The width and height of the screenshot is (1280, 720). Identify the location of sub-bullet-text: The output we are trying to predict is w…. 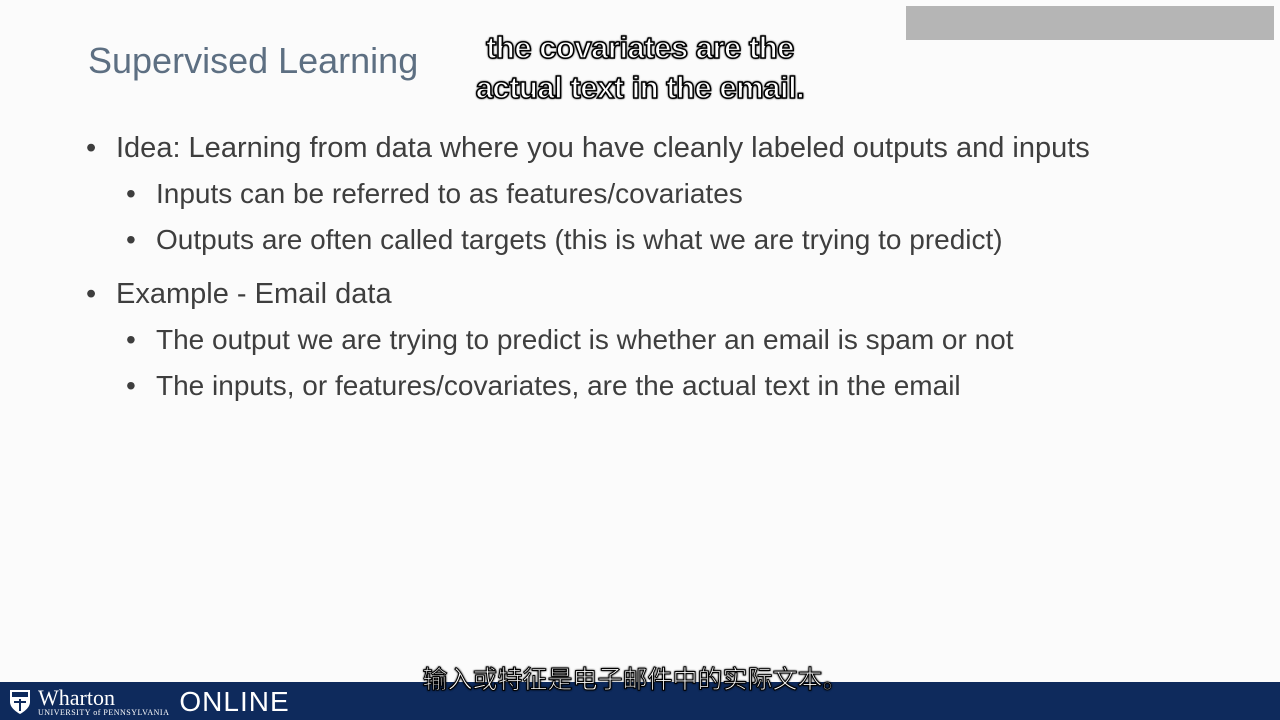
(585, 339).